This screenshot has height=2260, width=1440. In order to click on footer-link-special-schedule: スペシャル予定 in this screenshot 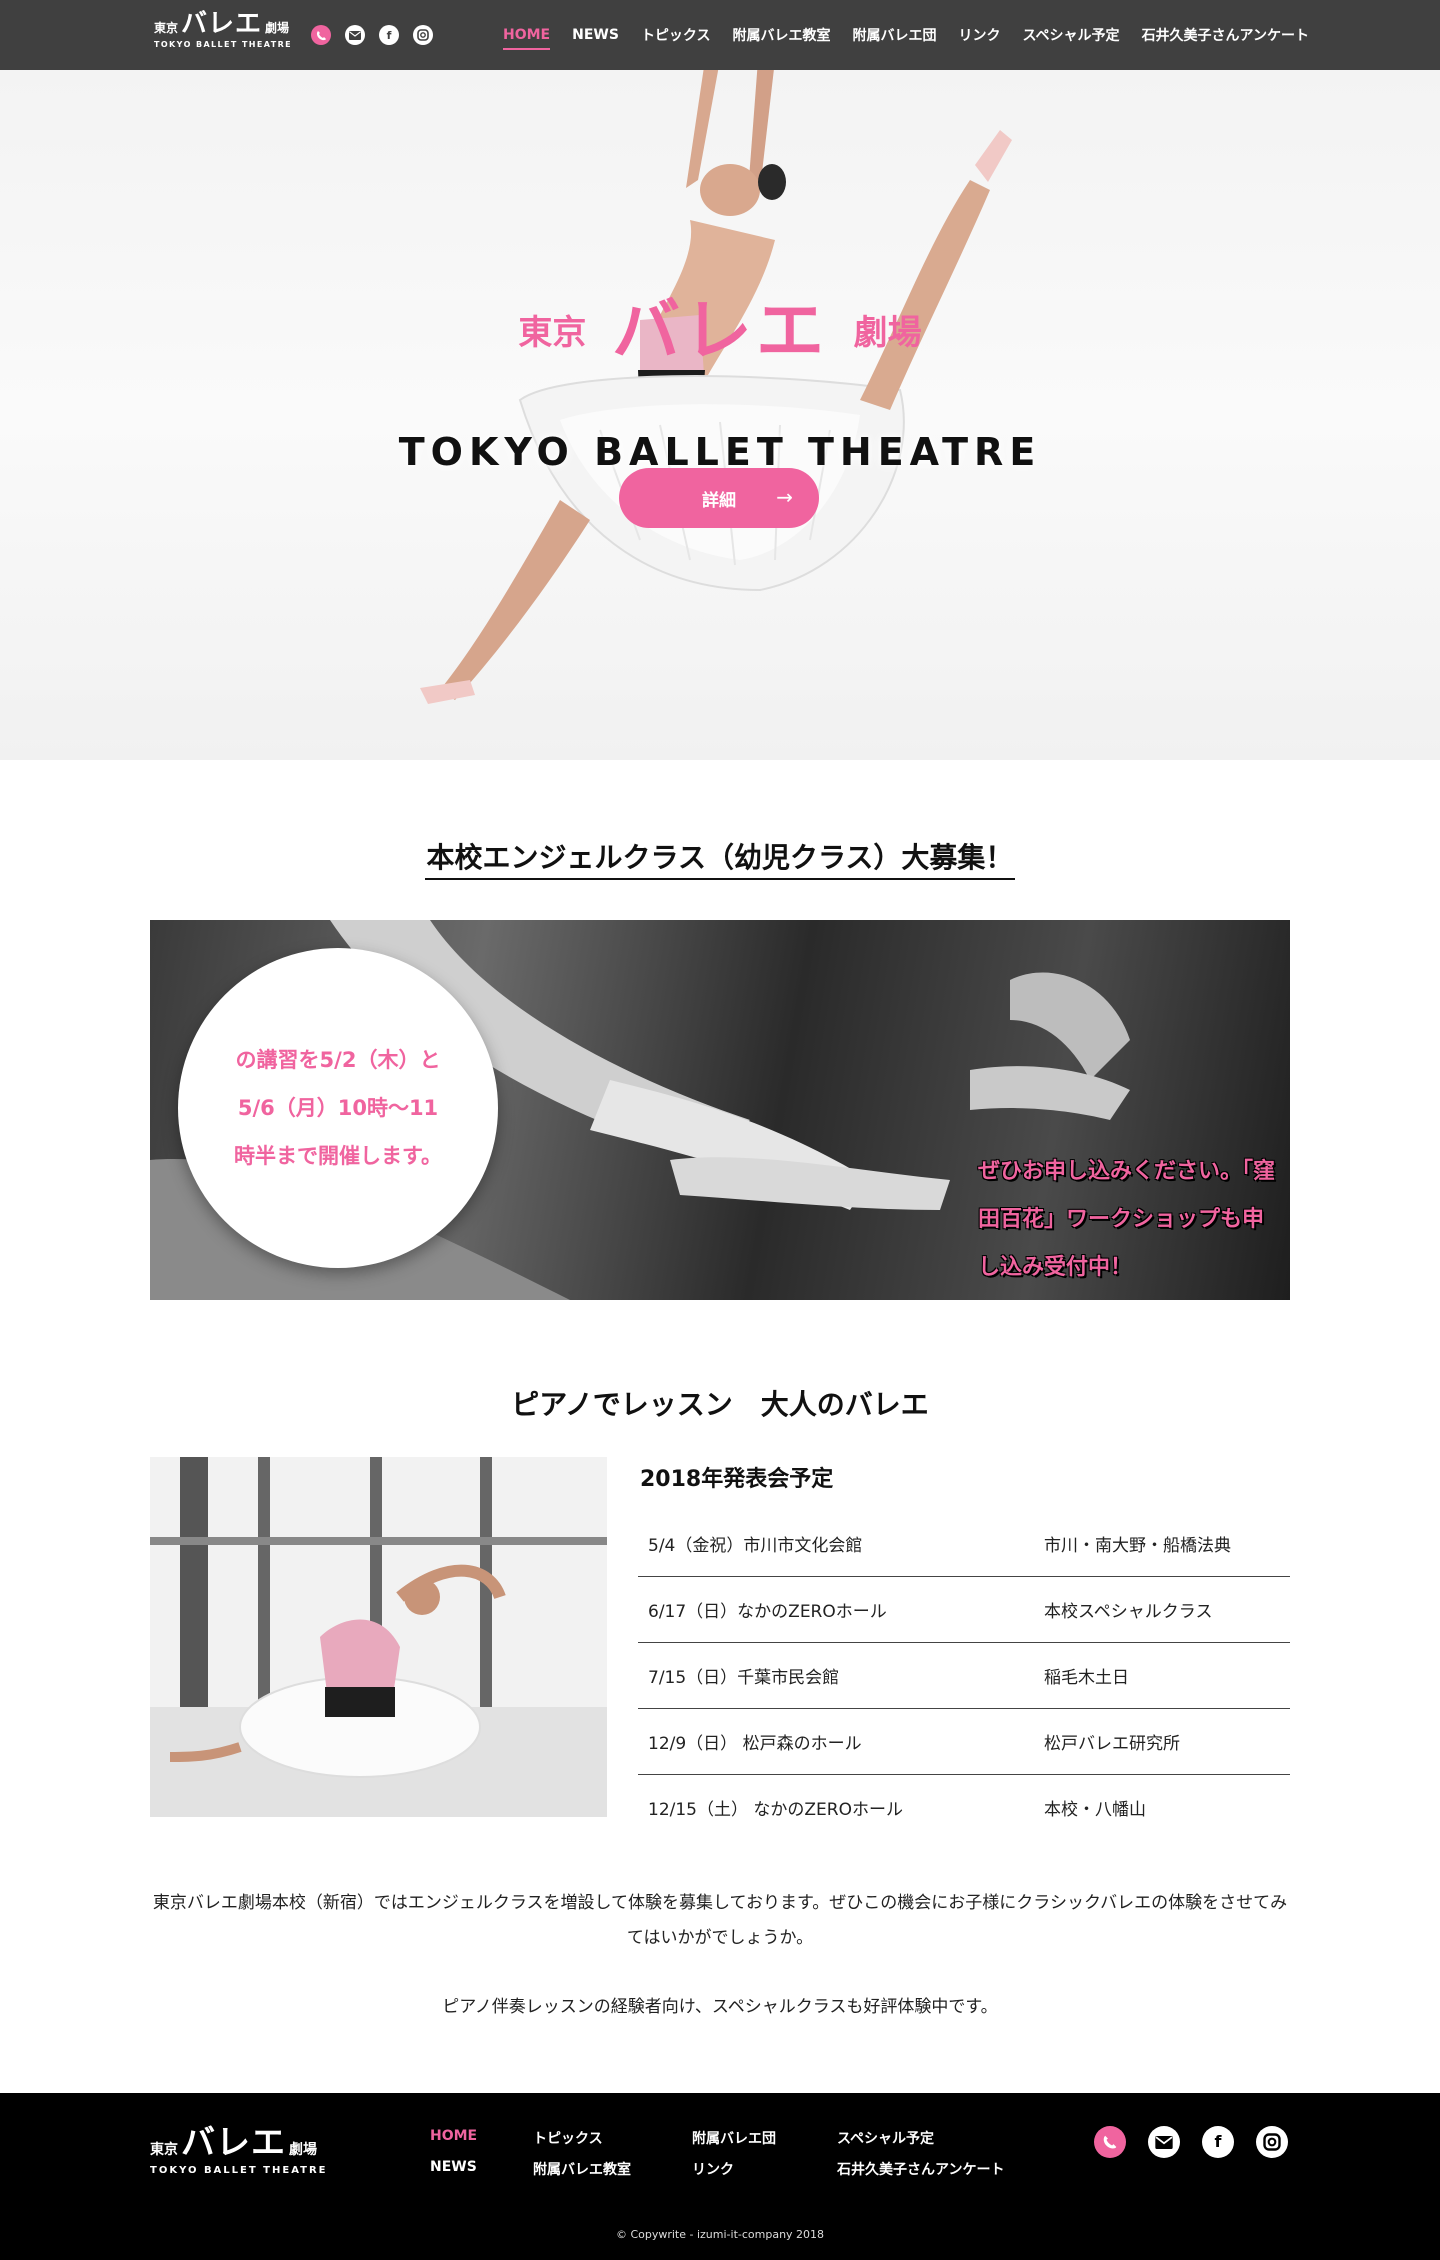, I will do `click(885, 2138)`.